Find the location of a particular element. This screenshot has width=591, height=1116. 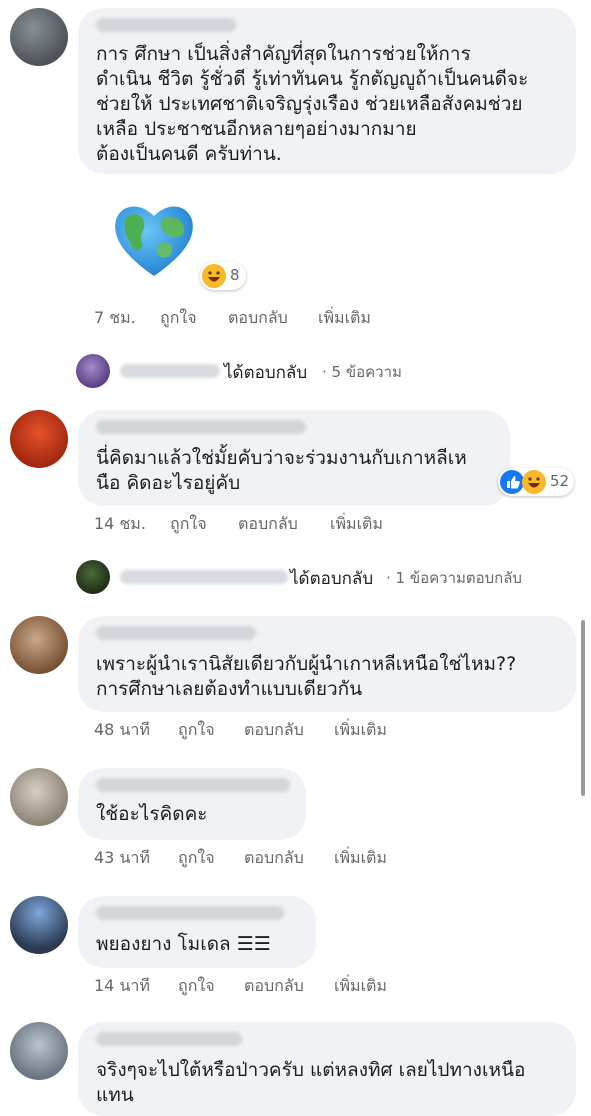

comment-text: พยองยาง โมเดล ☰☰ is located at coordinates (183, 944).